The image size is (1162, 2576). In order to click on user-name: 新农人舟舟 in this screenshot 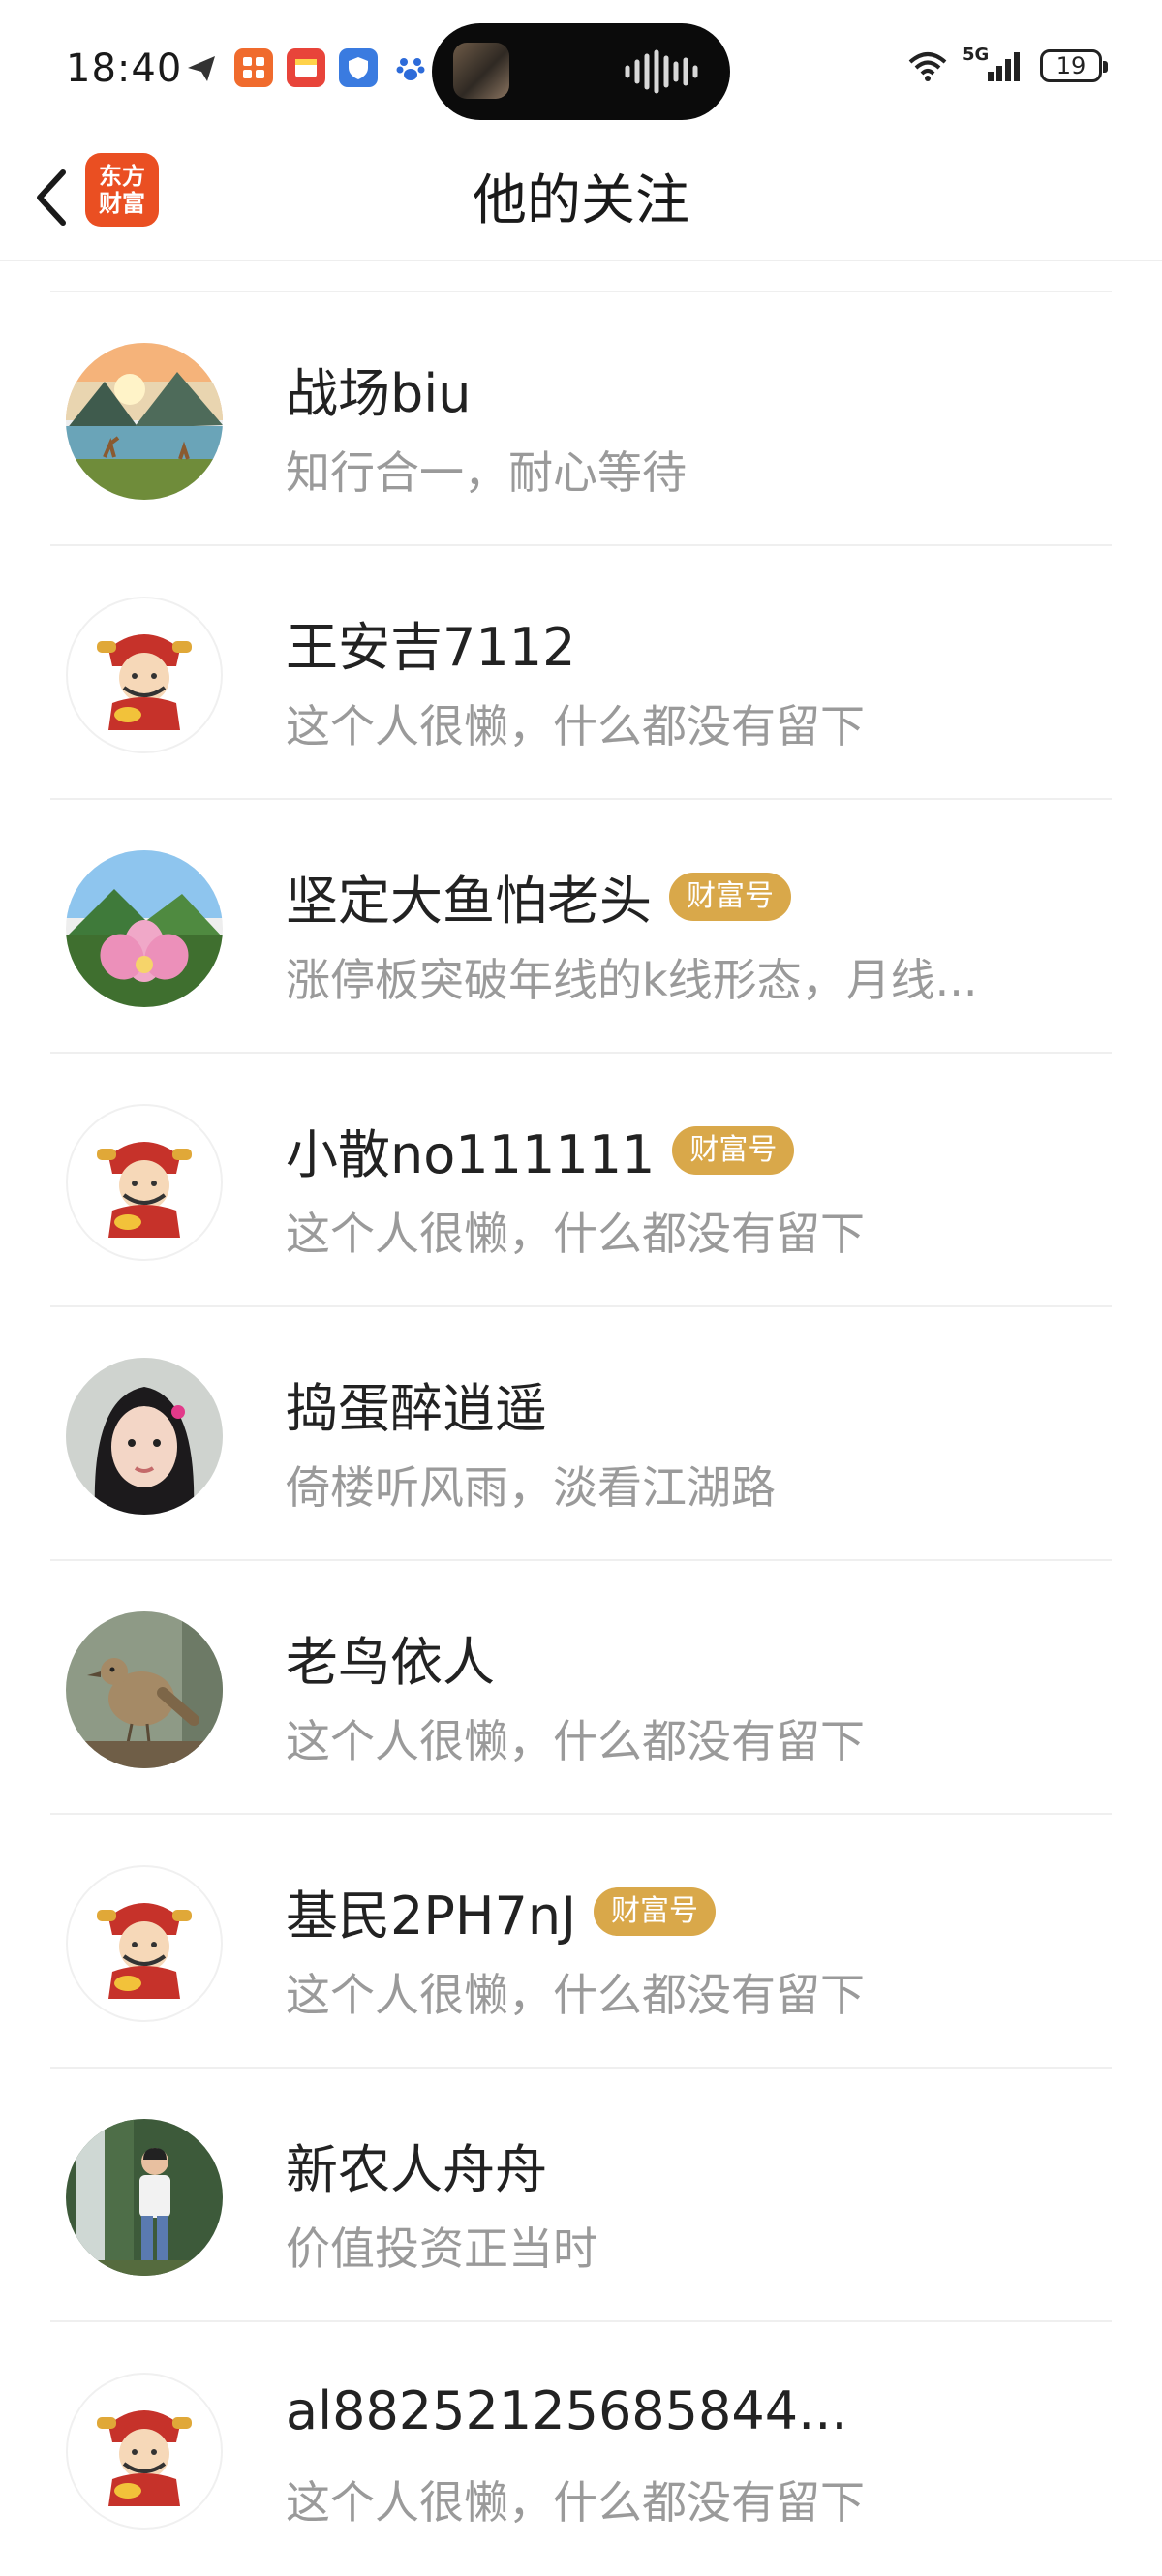, I will do `click(416, 2165)`.